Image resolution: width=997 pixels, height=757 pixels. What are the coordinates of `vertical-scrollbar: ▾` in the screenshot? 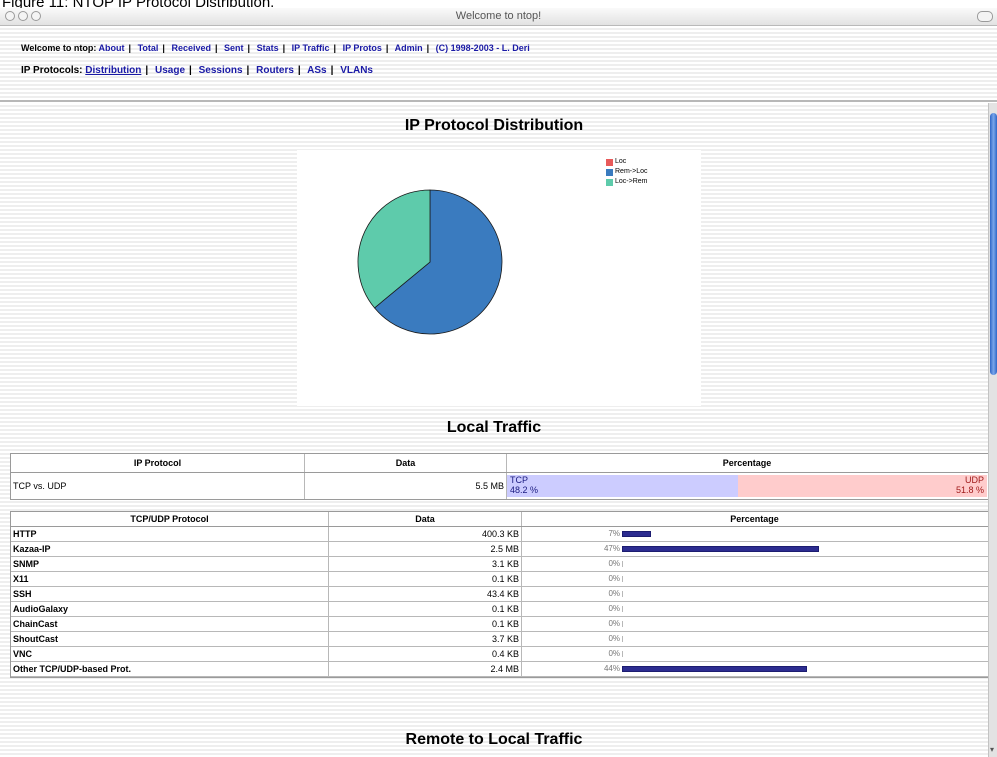 It's located at (992, 430).